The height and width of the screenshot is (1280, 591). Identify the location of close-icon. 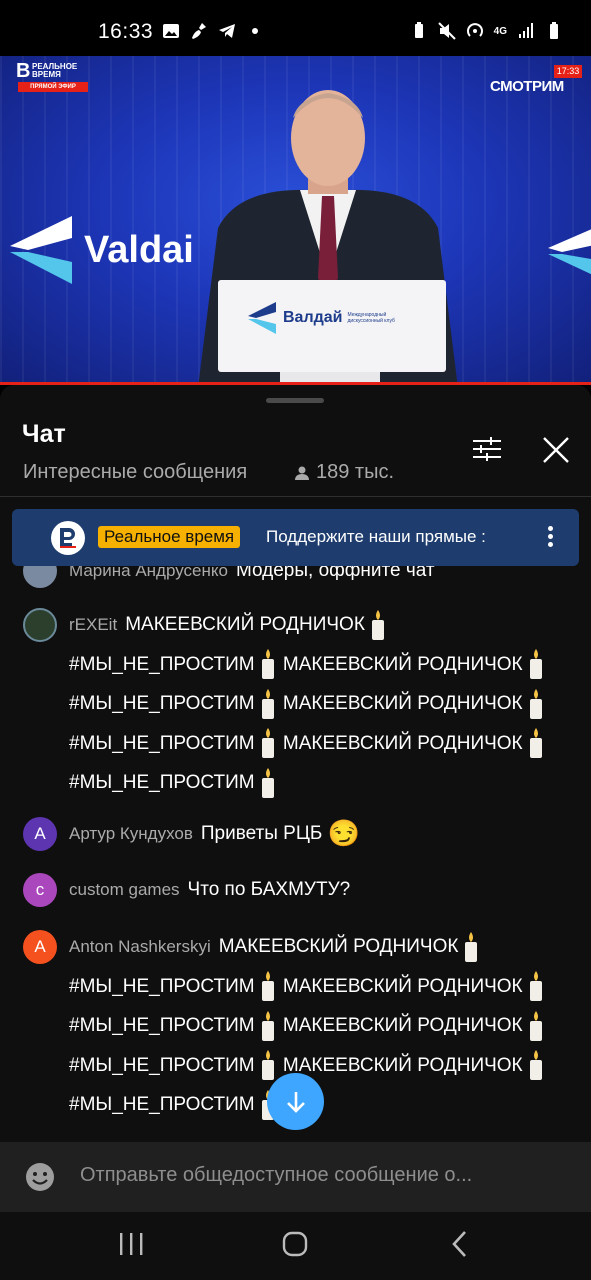
(556, 450).